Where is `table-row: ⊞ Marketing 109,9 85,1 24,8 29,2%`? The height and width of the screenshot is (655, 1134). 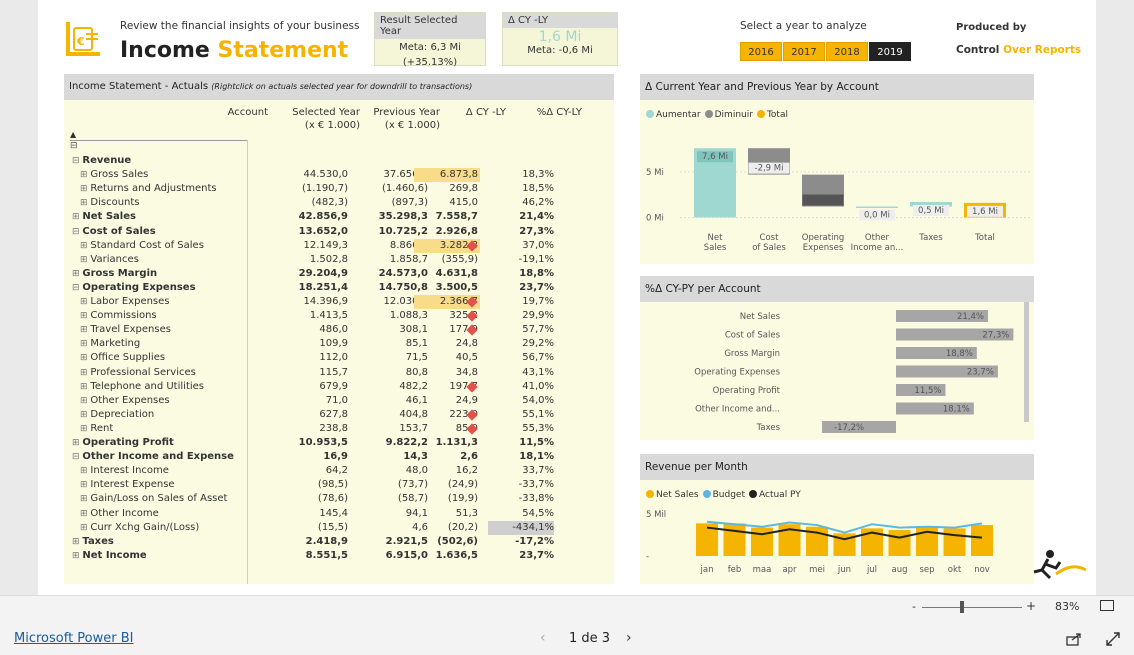
table-row: ⊞ Marketing 109,9 85,1 24,8 29,2% is located at coordinates (309, 344).